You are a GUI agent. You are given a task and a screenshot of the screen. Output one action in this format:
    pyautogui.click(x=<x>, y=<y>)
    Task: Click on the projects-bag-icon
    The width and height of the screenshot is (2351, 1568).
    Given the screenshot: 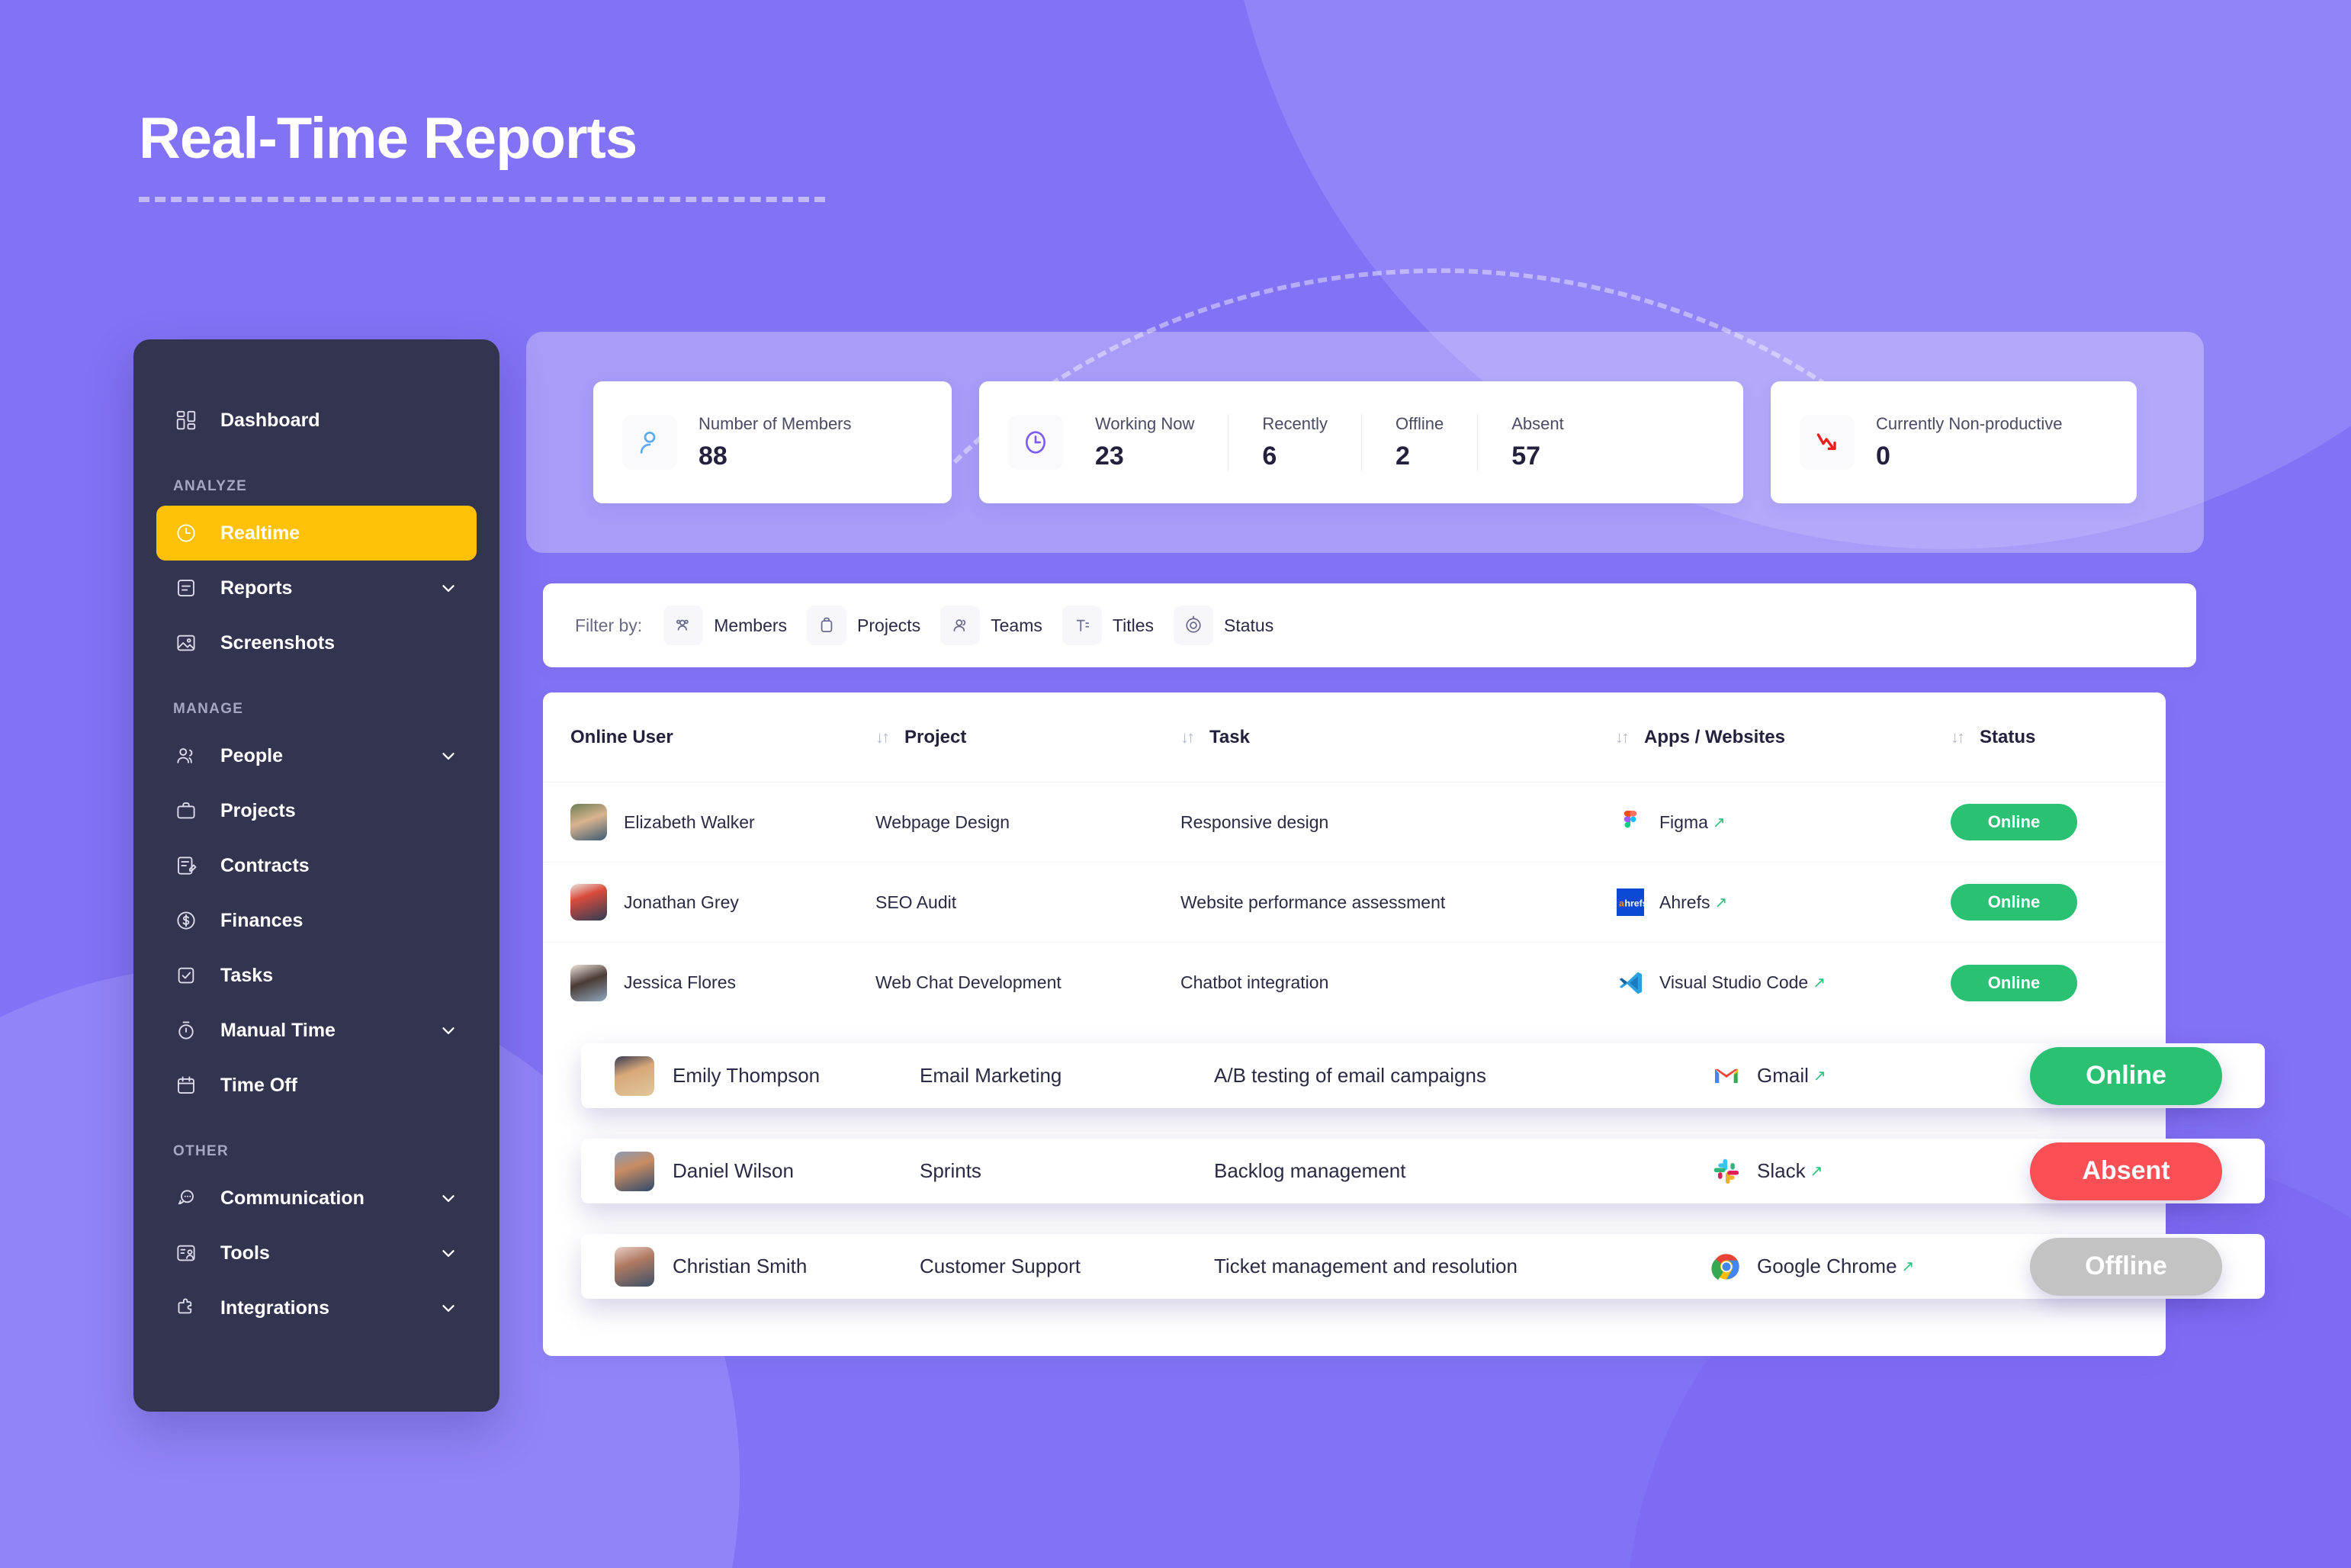 What is the action you would take?
    pyautogui.click(x=827, y=625)
    